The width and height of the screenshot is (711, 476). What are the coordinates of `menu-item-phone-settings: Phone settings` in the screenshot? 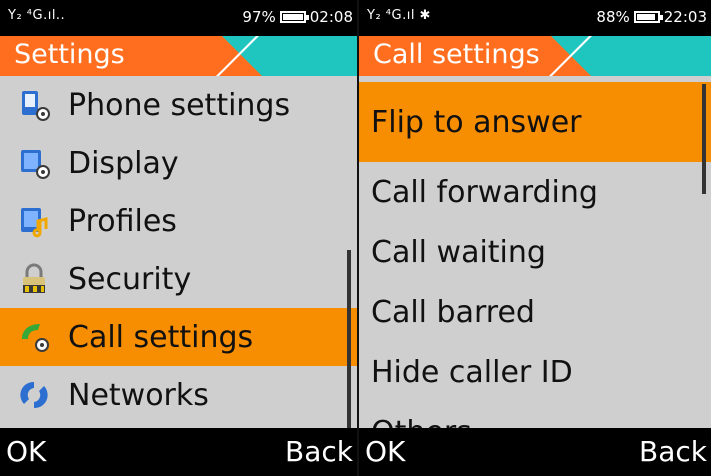 It's located at (178, 105).